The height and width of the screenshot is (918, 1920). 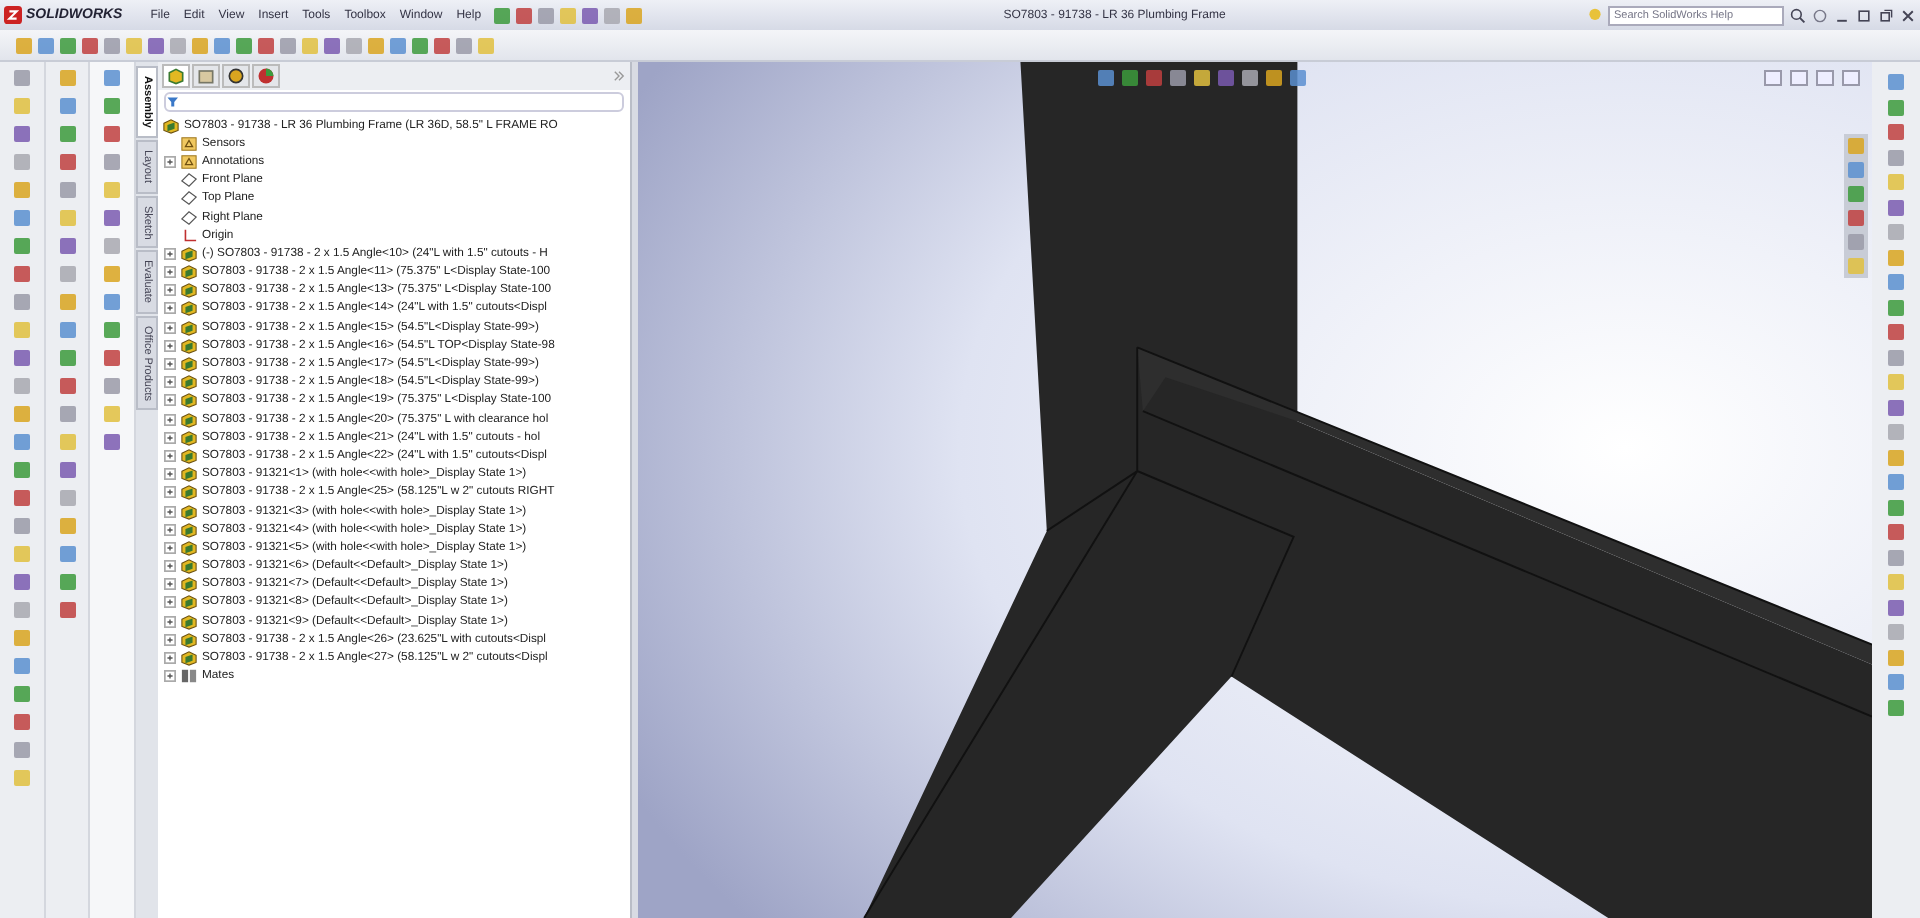 I want to click on configuration-tab-icon, so click(x=236, y=76).